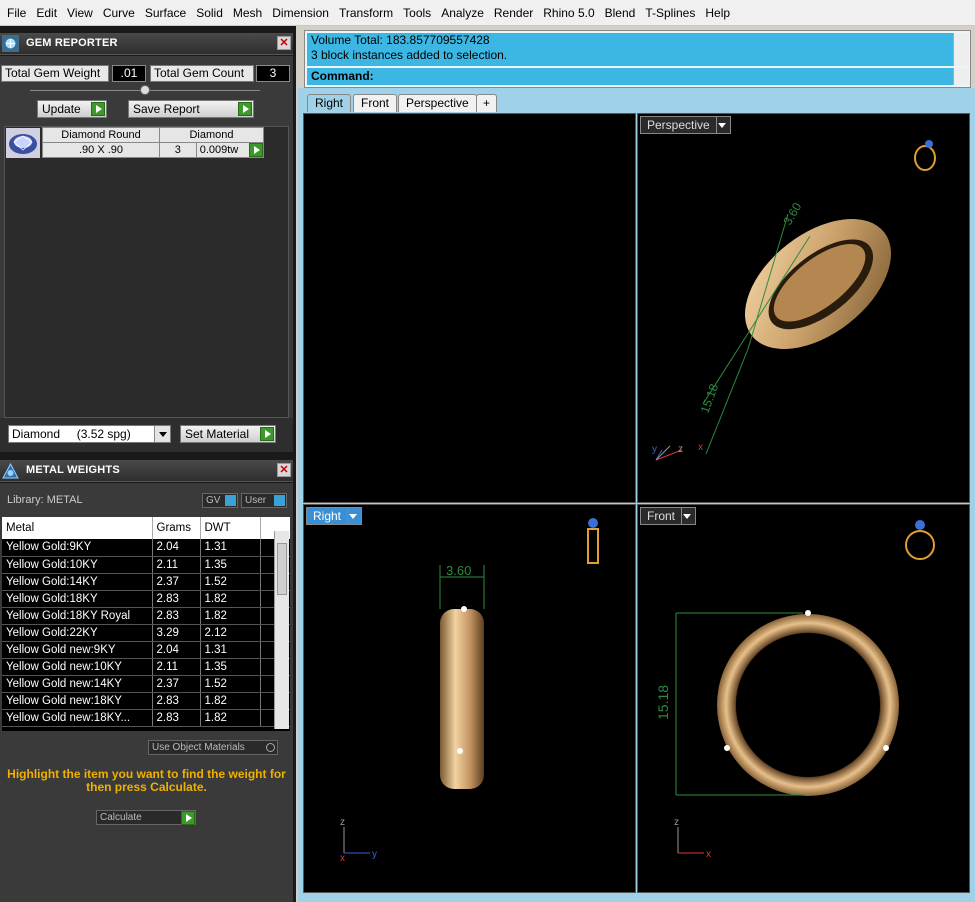 Image resolution: width=975 pixels, height=902 pixels. Describe the element at coordinates (213, 747) in the screenshot. I see `use-object-materials-toggle: Use Object Materials` at that location.